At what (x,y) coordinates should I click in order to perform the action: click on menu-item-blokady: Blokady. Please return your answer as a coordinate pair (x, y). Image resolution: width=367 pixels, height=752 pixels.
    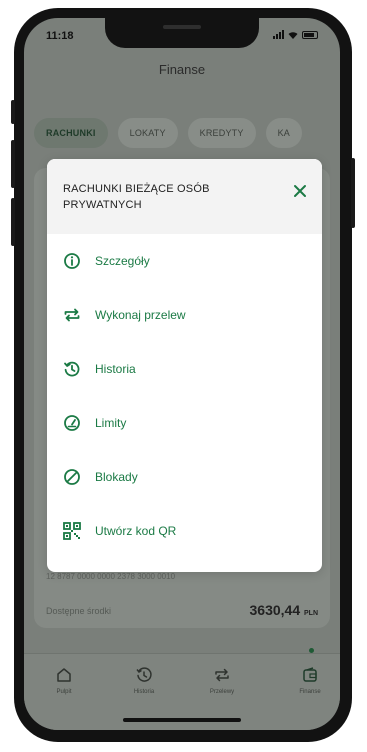
    Looking at the image, I should click on (184, 477).